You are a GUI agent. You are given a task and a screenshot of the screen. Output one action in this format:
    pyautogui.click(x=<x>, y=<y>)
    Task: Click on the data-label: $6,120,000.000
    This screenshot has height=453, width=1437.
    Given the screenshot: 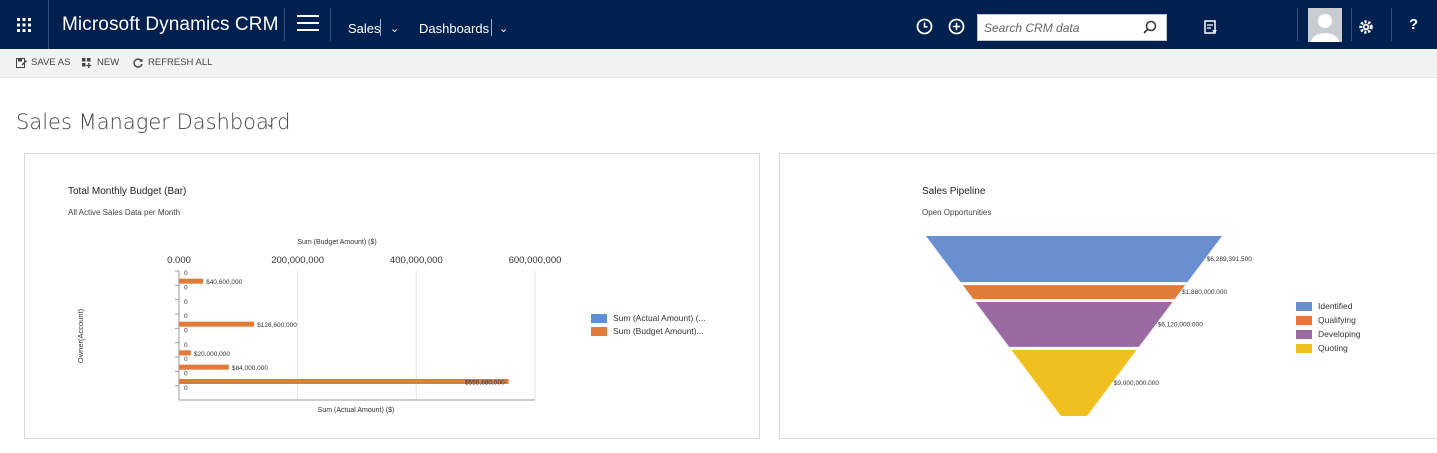 What is the action you would take?
    pyautogui.click(x=1181, y=324)
    